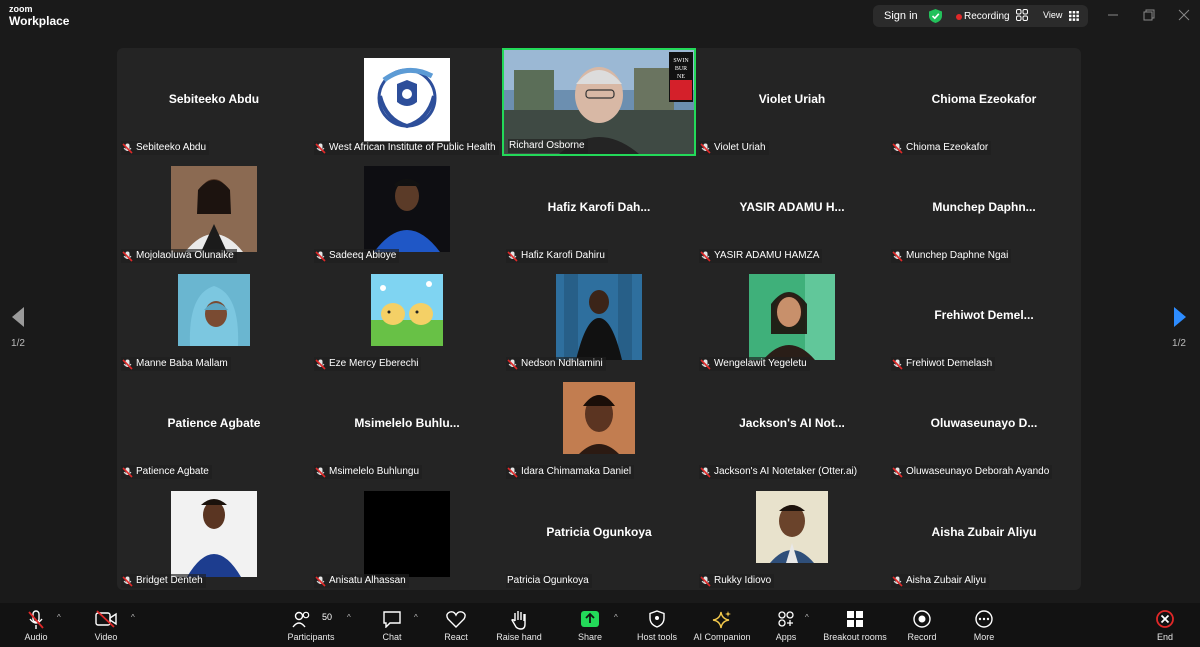 This screenshot has width=1200, height=647. Describe the element at coordinates (722, 637) in the screenshot. I see `ai-companion-label: AI Companion` at that location.